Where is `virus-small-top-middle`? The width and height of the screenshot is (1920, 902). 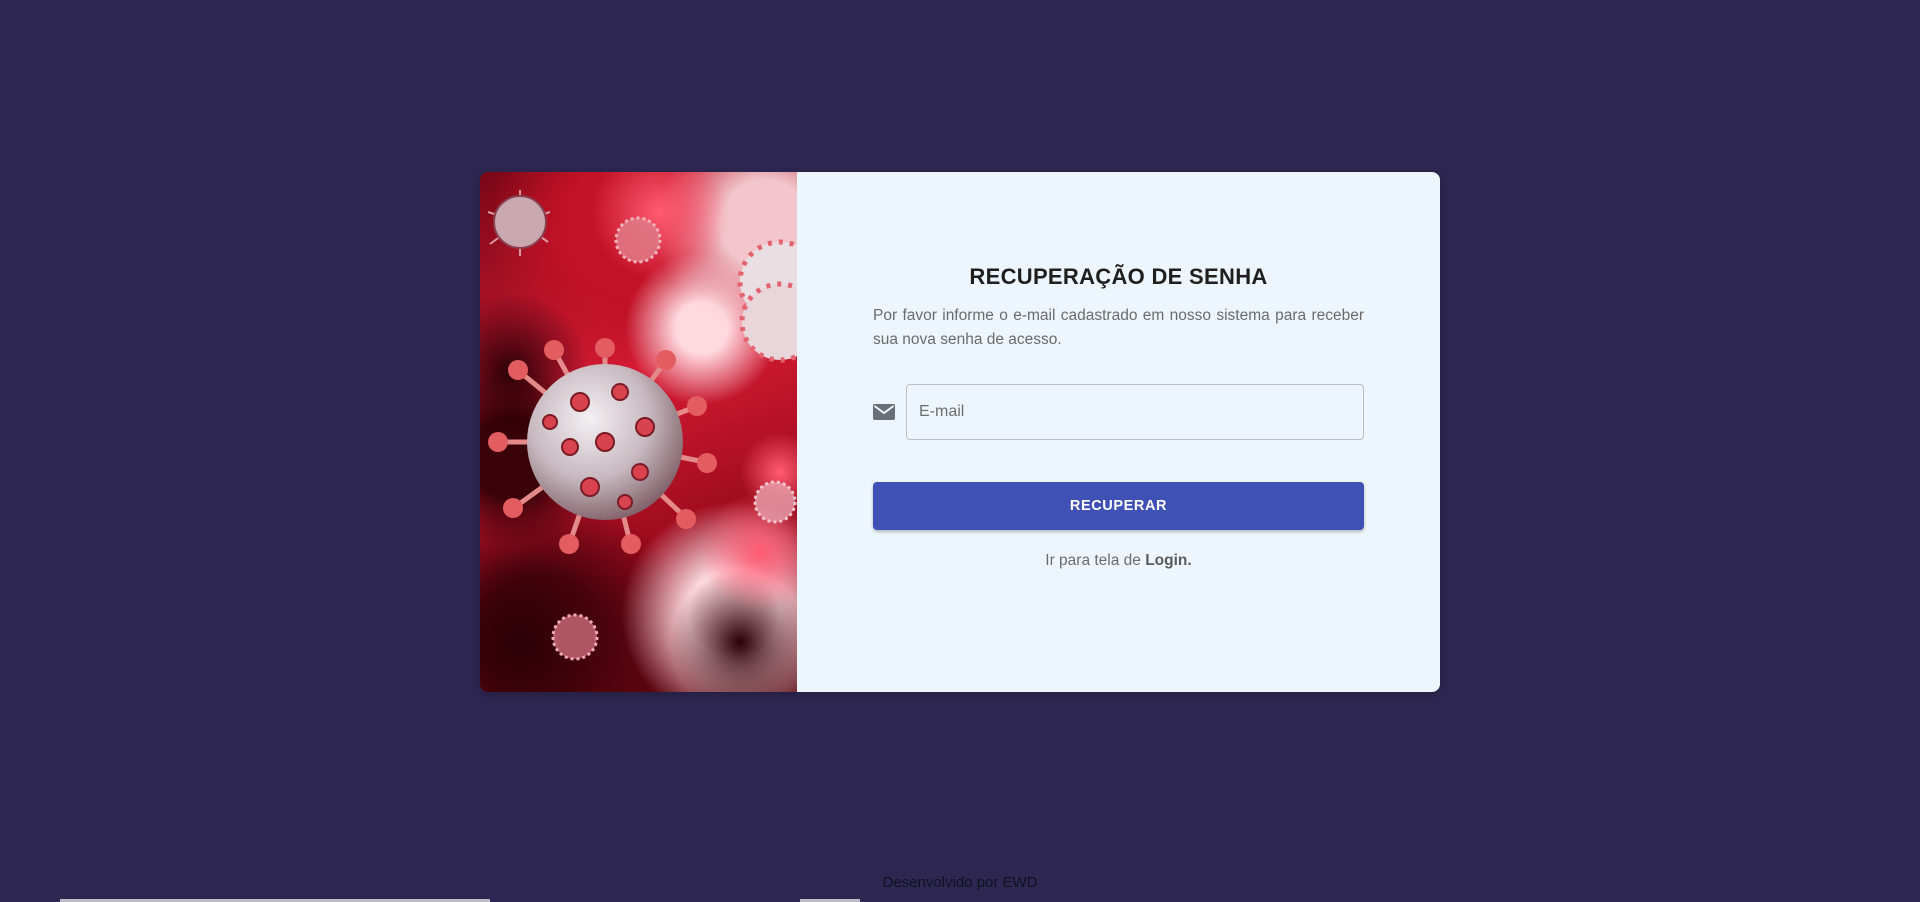
virus-small-top-middle is located at coordinates (638, 240).